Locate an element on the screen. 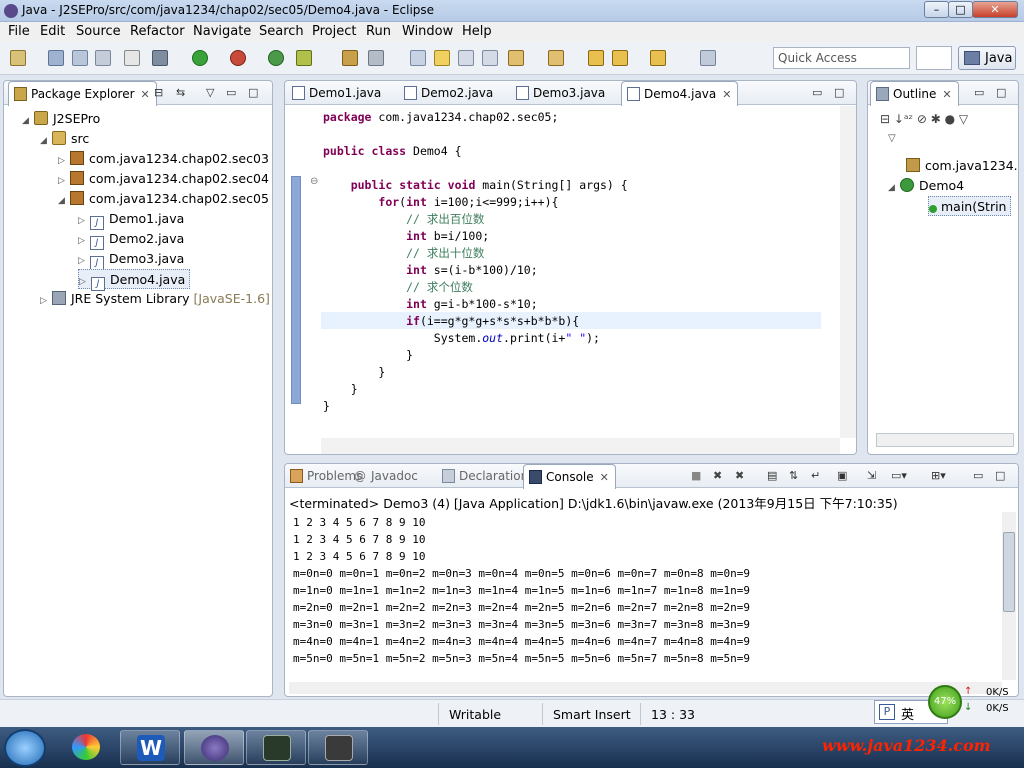  collapse-all-icon: ⊟ is located at coordinates (158, 92).